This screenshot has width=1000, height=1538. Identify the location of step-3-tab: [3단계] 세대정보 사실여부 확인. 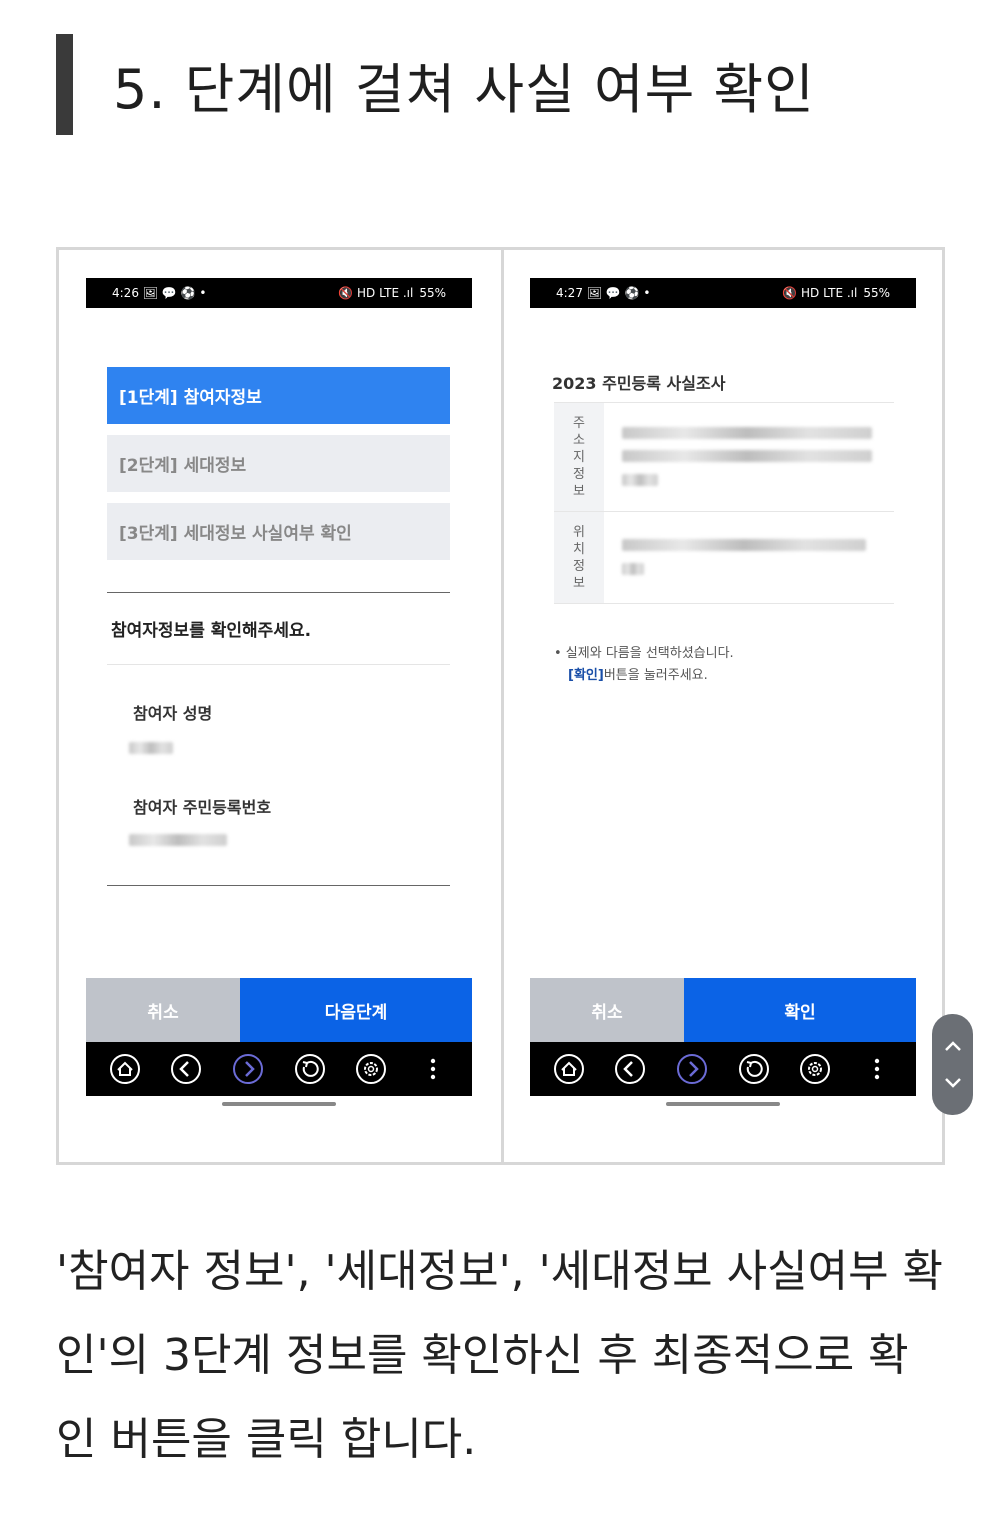
(278, 531).